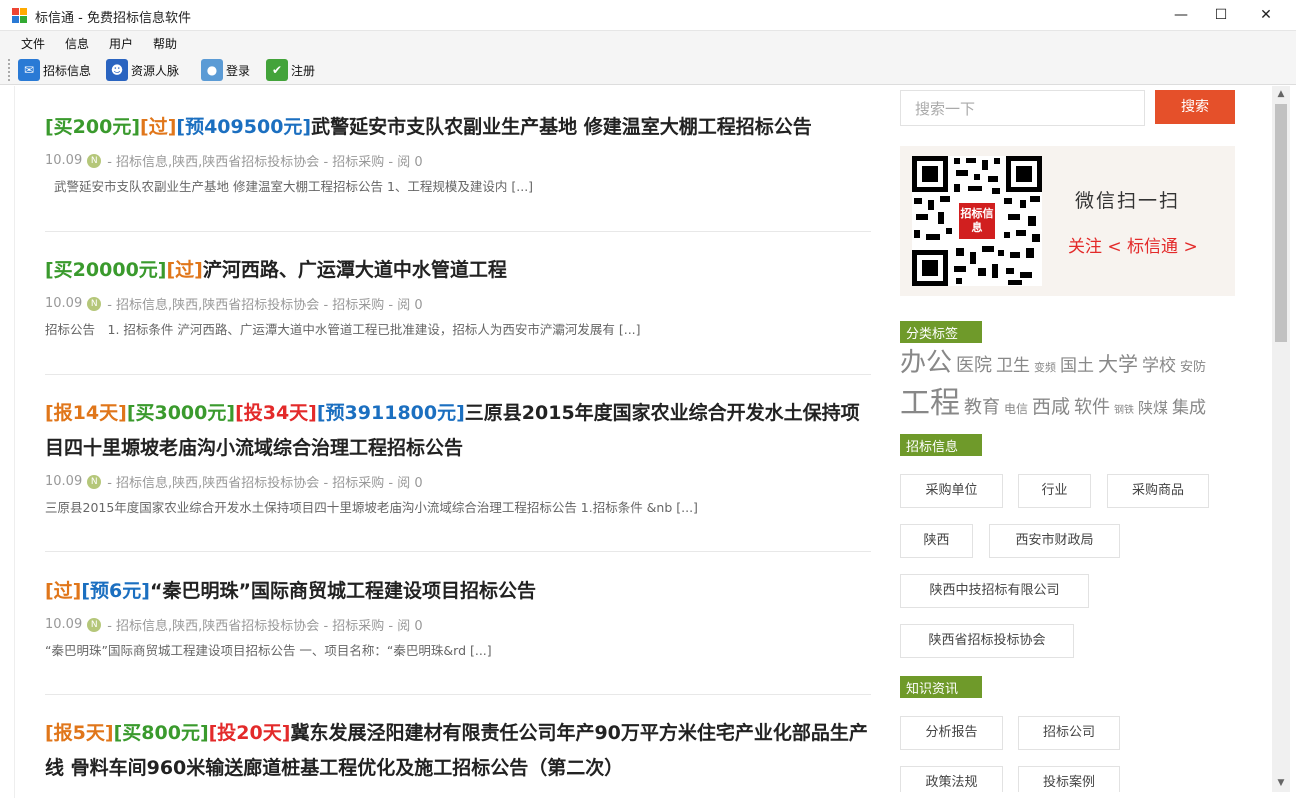 The image size is (1296, 798). What do you see at coordinates (1159, 366) in the screenshot?
I see `tag-cloud-item: 学校` at bounding box center [1159, 366].